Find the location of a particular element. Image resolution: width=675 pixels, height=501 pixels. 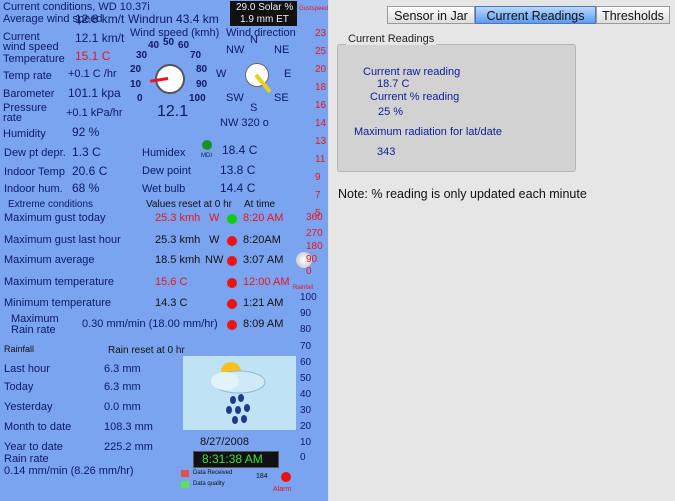

data-received-swatch is located at coordinates (185, 473).